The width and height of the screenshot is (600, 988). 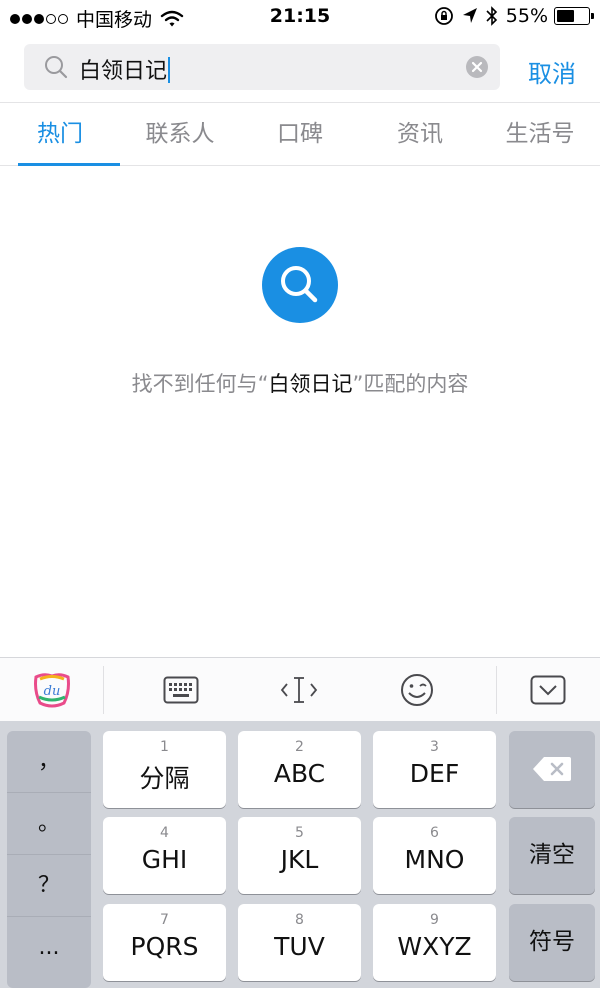 I want to click on key-1: 1 分隔, so click(x=164, y=769).